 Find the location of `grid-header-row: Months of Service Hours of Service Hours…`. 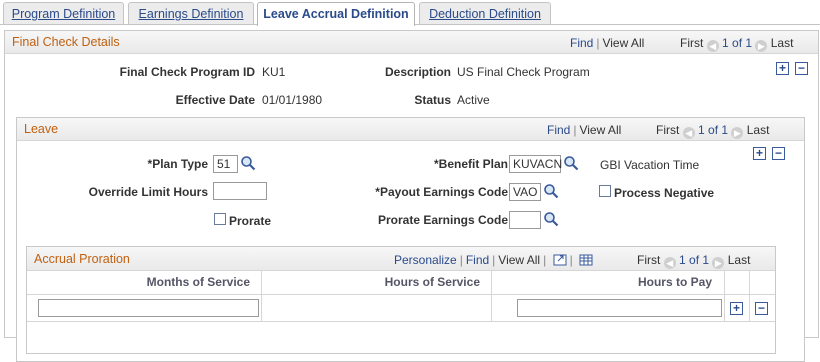

grid-header-row: Months of Service Hours of Service Hours… is located at coordinates (401, 282).